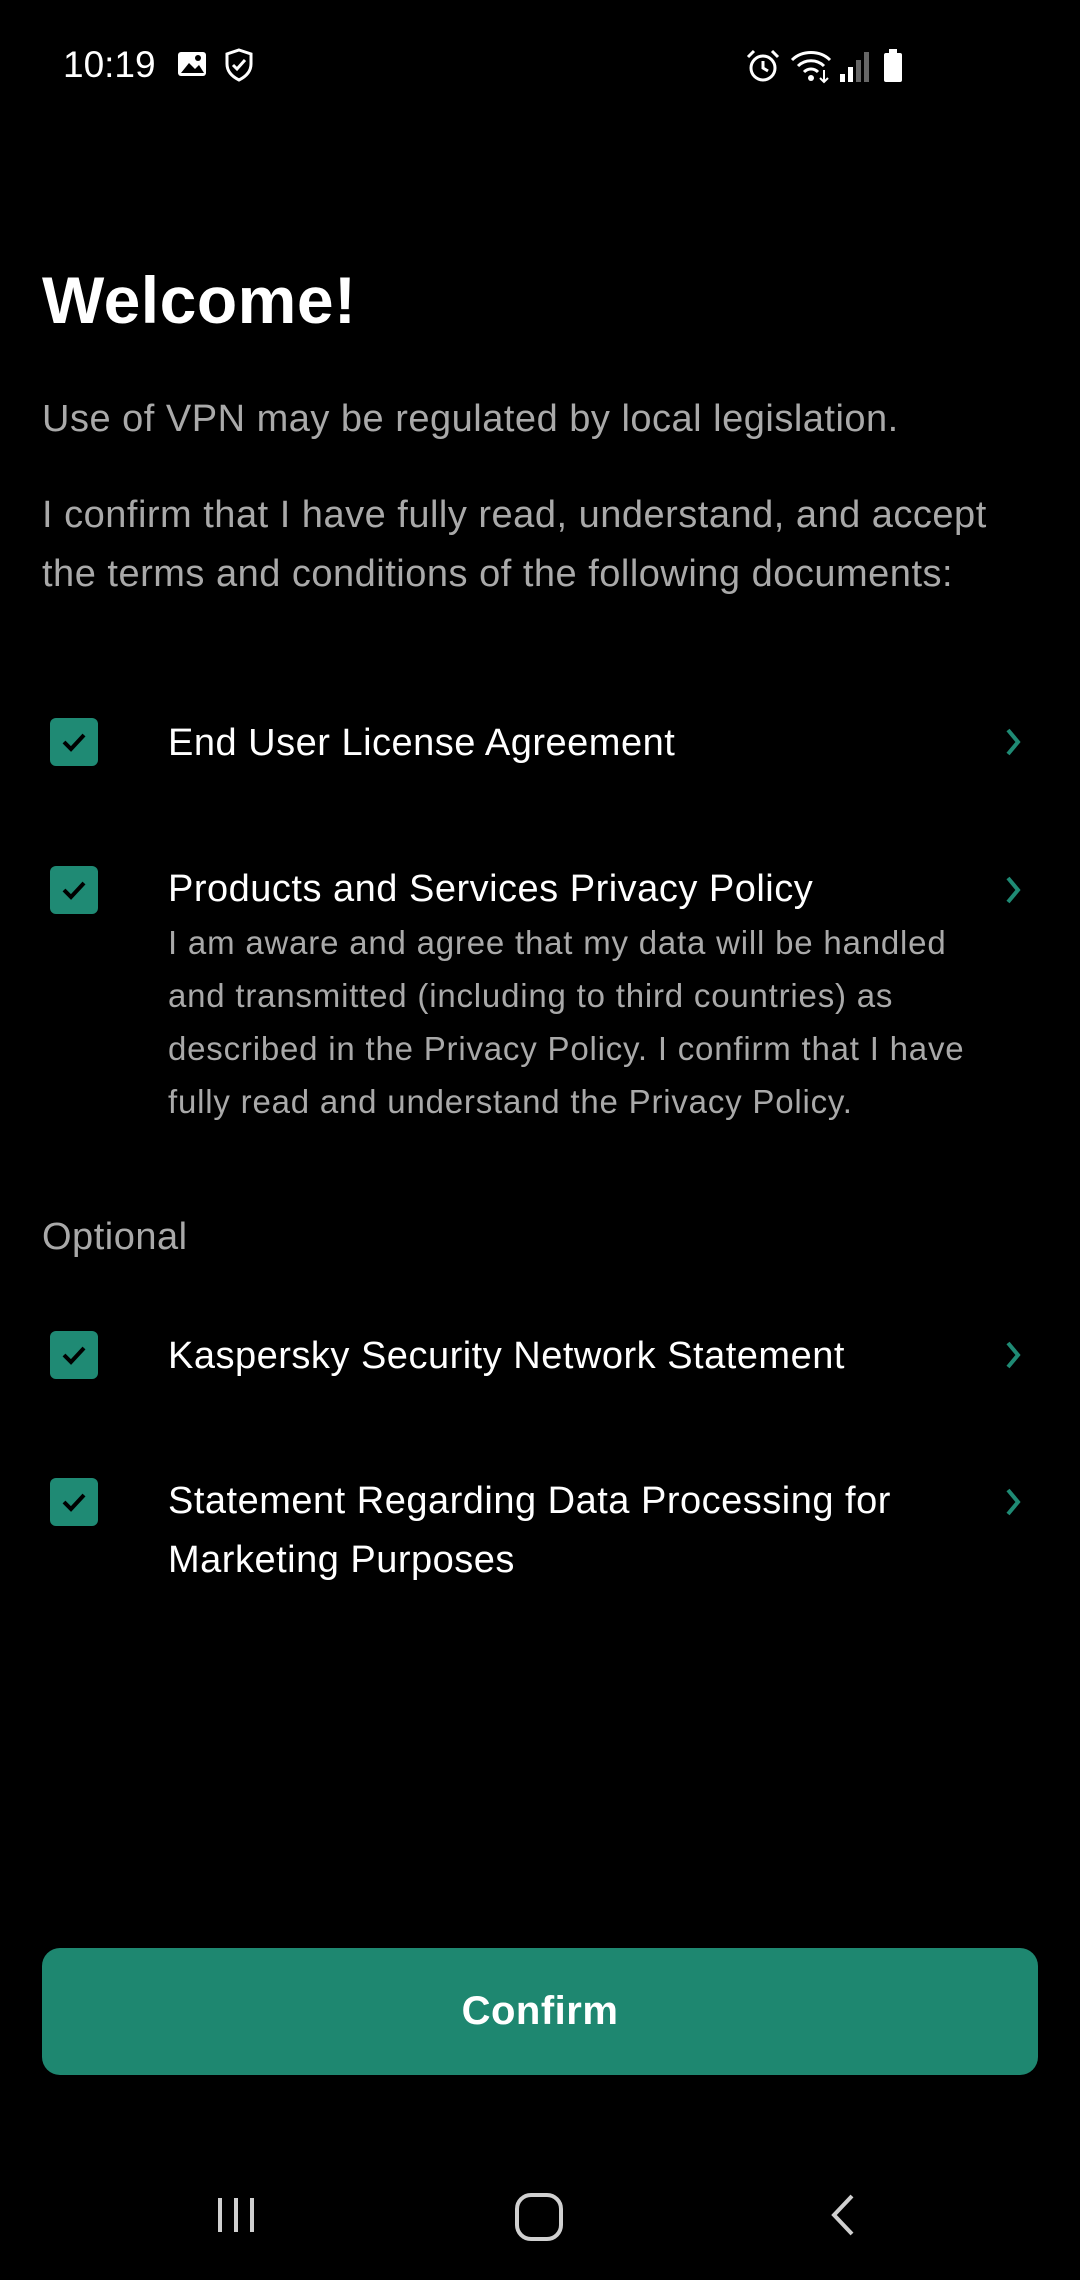 The width and height of the screenshot is (1080, 2280). What do you see at coordinates (490, 889) in the screenshot?
I see `document-label: Products and Services Privacy Policy` at bounding box center [490, 889].